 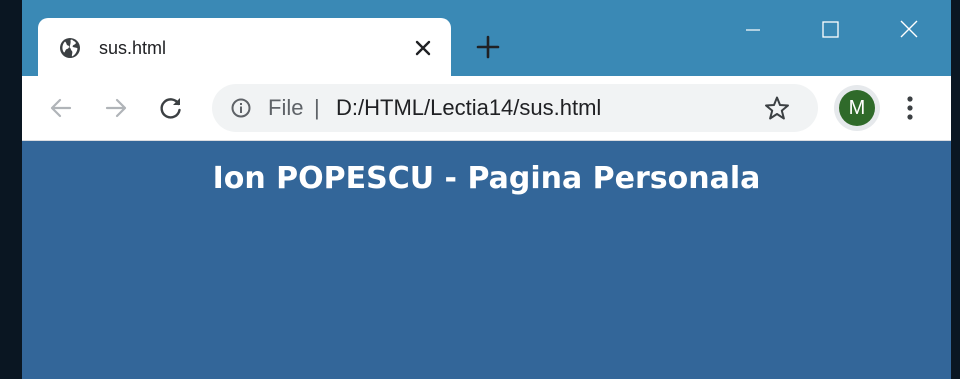 I want to click on arrow-right-icon, so click(x=116, y=108).